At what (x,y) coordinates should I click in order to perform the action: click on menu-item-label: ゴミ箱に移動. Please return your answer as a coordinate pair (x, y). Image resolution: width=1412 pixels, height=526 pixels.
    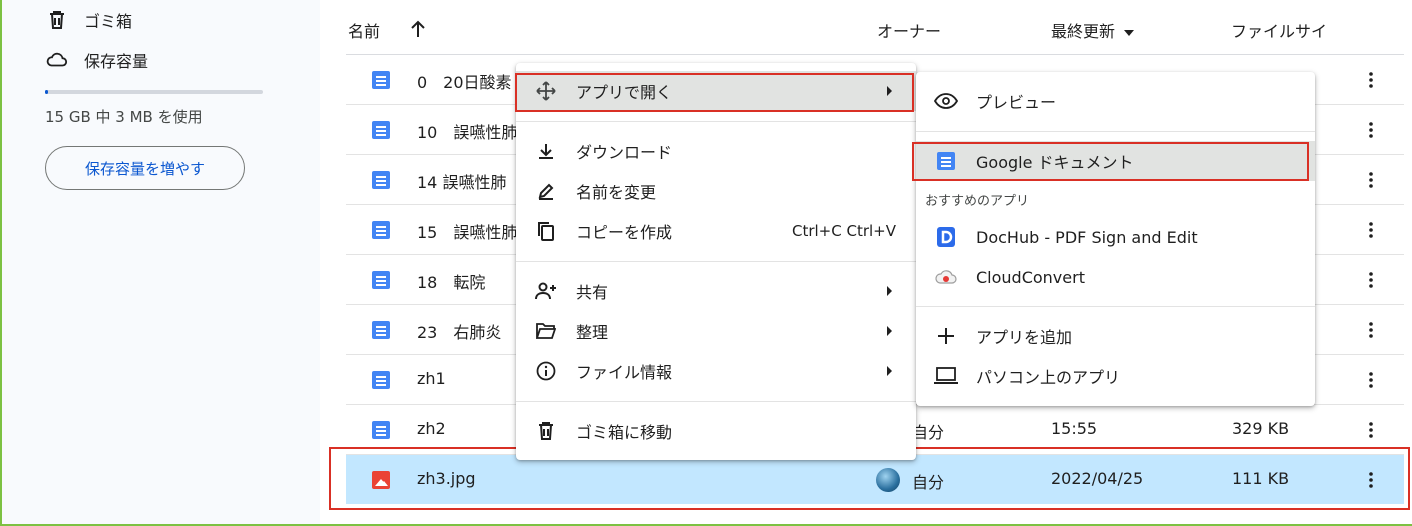
    Looking at the image, I should click on (624, 432).